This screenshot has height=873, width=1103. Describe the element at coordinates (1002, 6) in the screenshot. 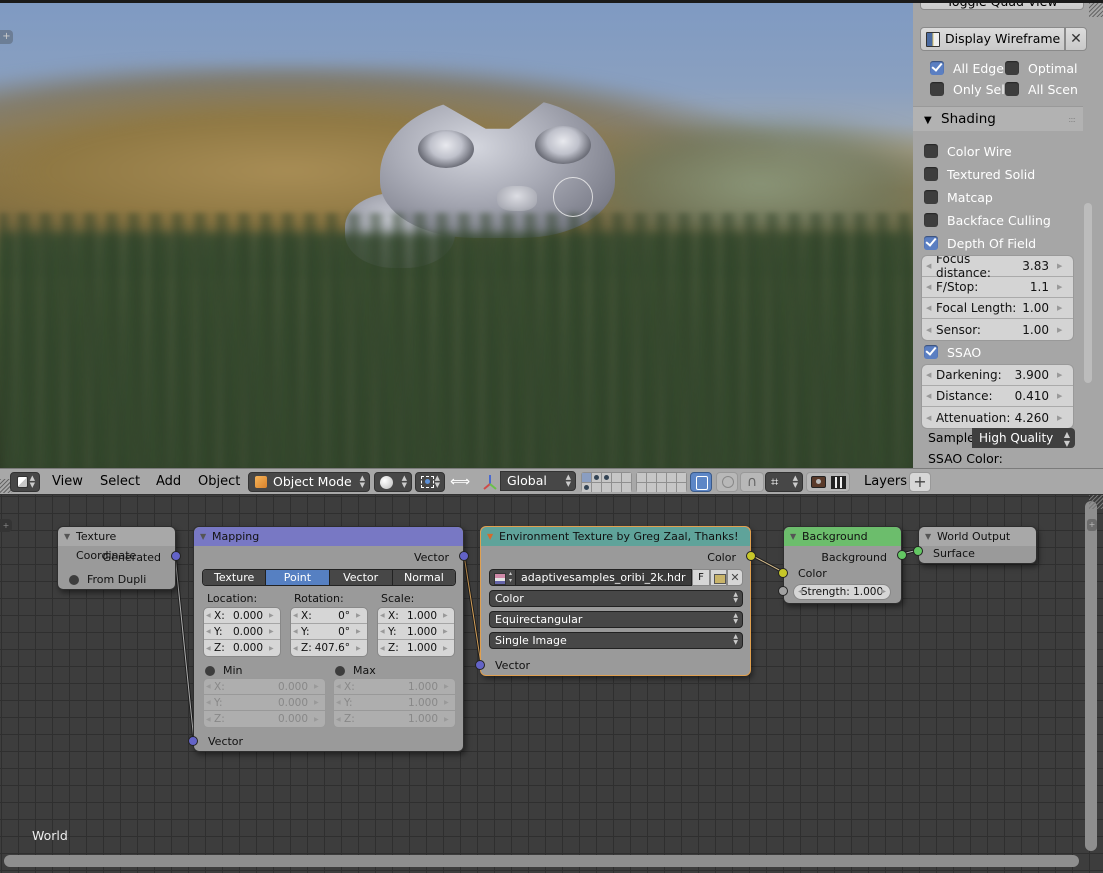

I see `toggle-quad-view-button: Toggle Quad View` at that location.